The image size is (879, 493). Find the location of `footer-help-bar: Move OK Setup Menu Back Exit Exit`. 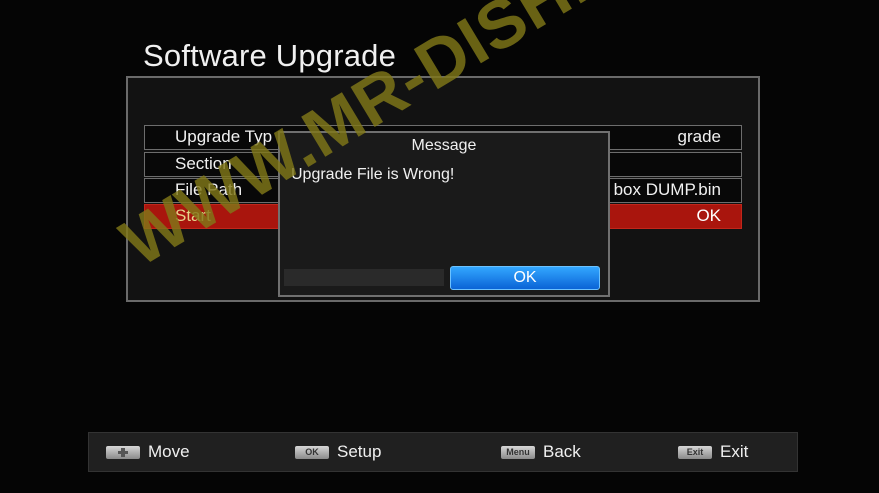

footer-help-bar: Move OK Setup Menu Back Exit Exit is located at coordinates (443, 452).